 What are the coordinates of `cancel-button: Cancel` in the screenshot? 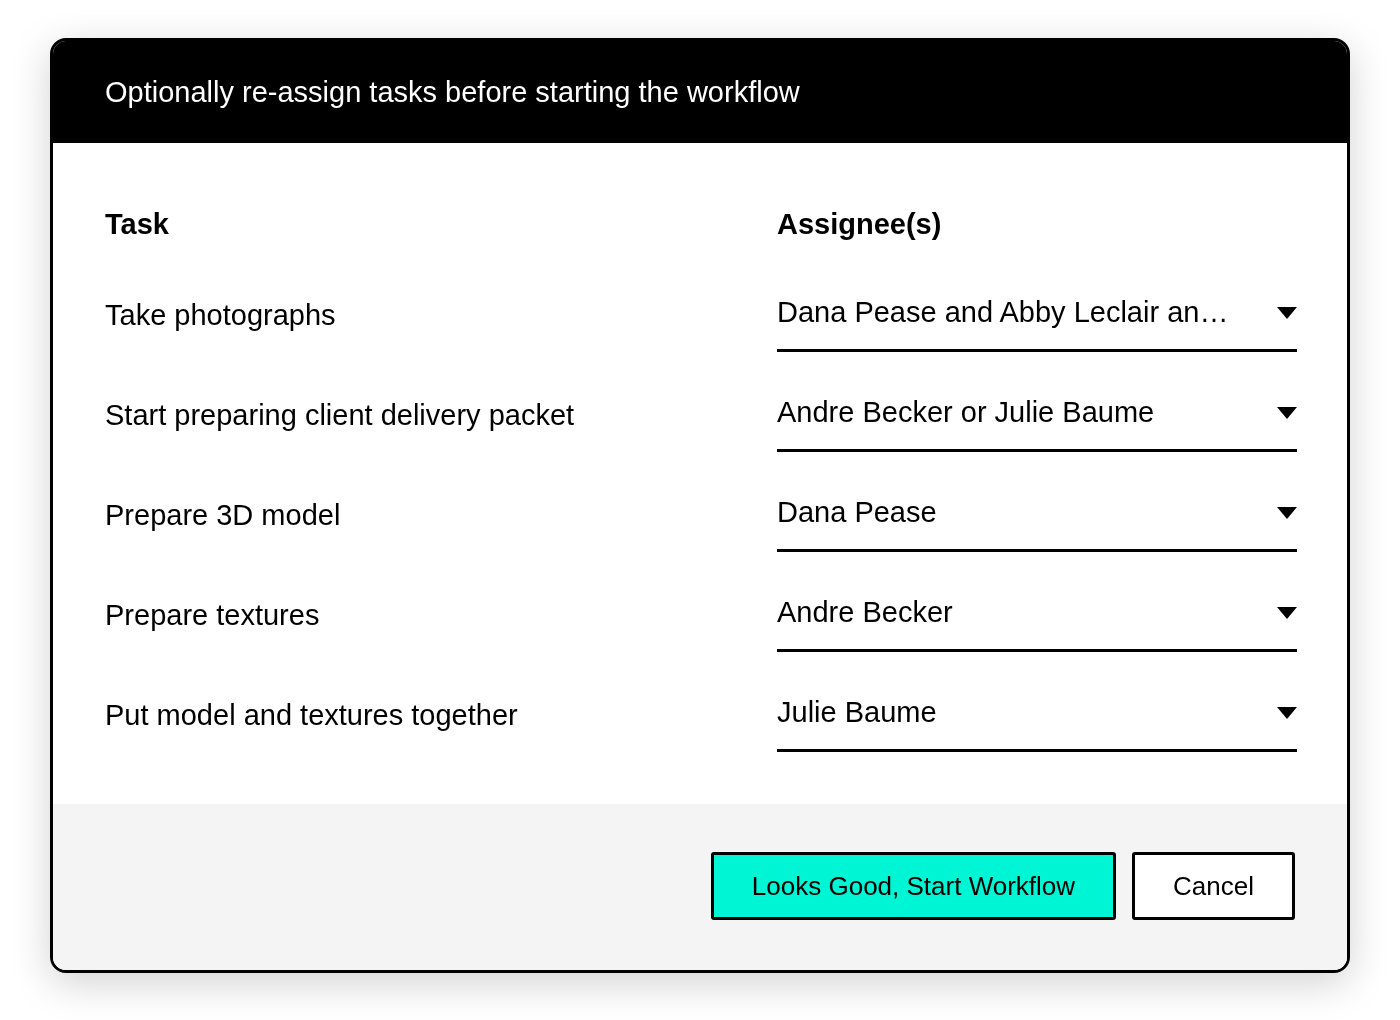 It's located at (1213, 886).